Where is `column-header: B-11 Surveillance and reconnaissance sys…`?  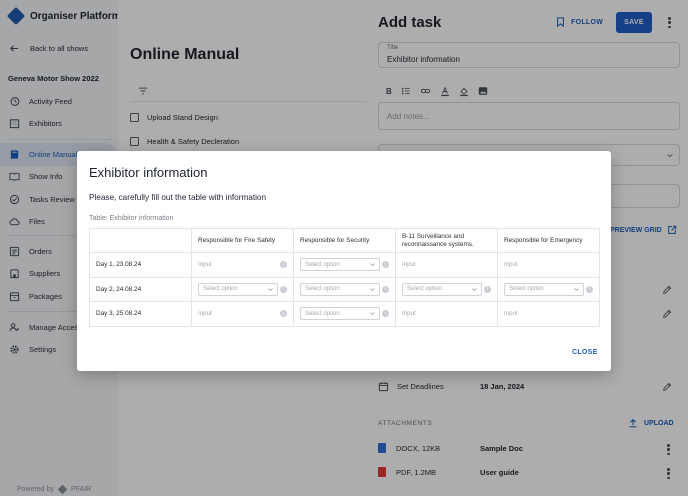 column-header: B-11 Surveillance and reconnaissance sys… is located at coordinates (446, 240).